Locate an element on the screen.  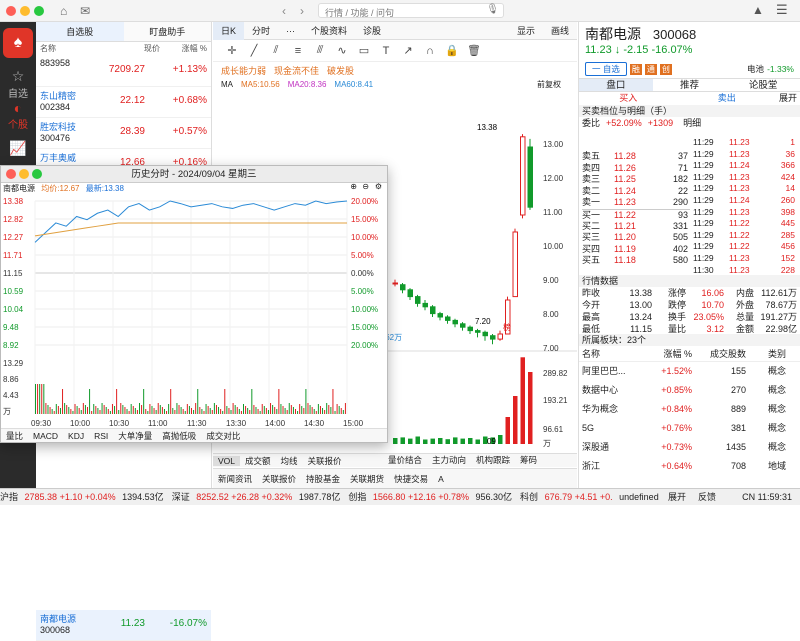
adjust-selector: 前复权 is located at coordinates (549, 84).